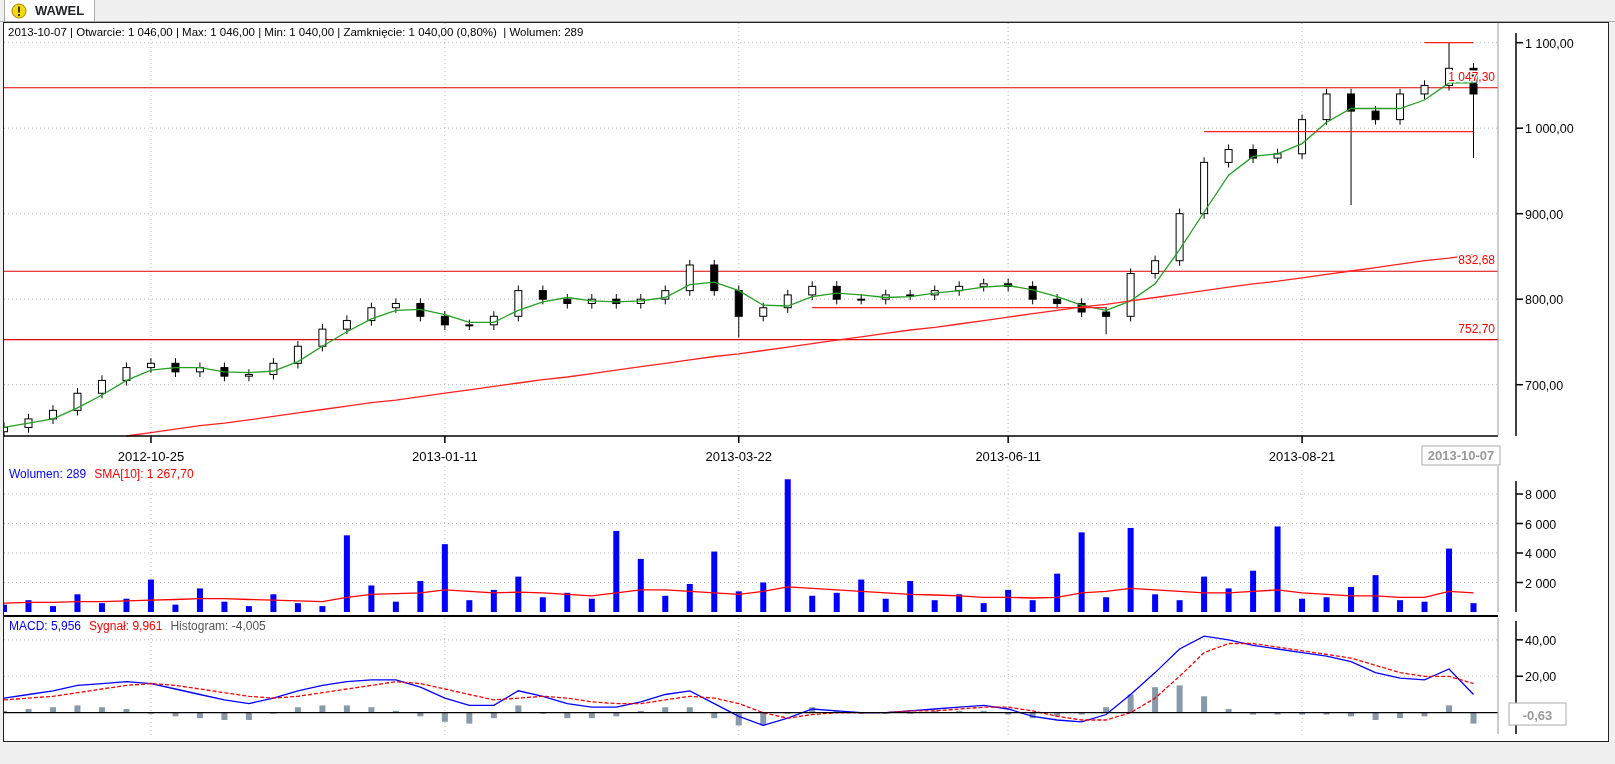 This screenshot has height=764, width=1615. What do you see at coordinates (1541, 640) in the screenshot?
I see `axis-tick-label: 40,00` at bounding box center [1541, 640].